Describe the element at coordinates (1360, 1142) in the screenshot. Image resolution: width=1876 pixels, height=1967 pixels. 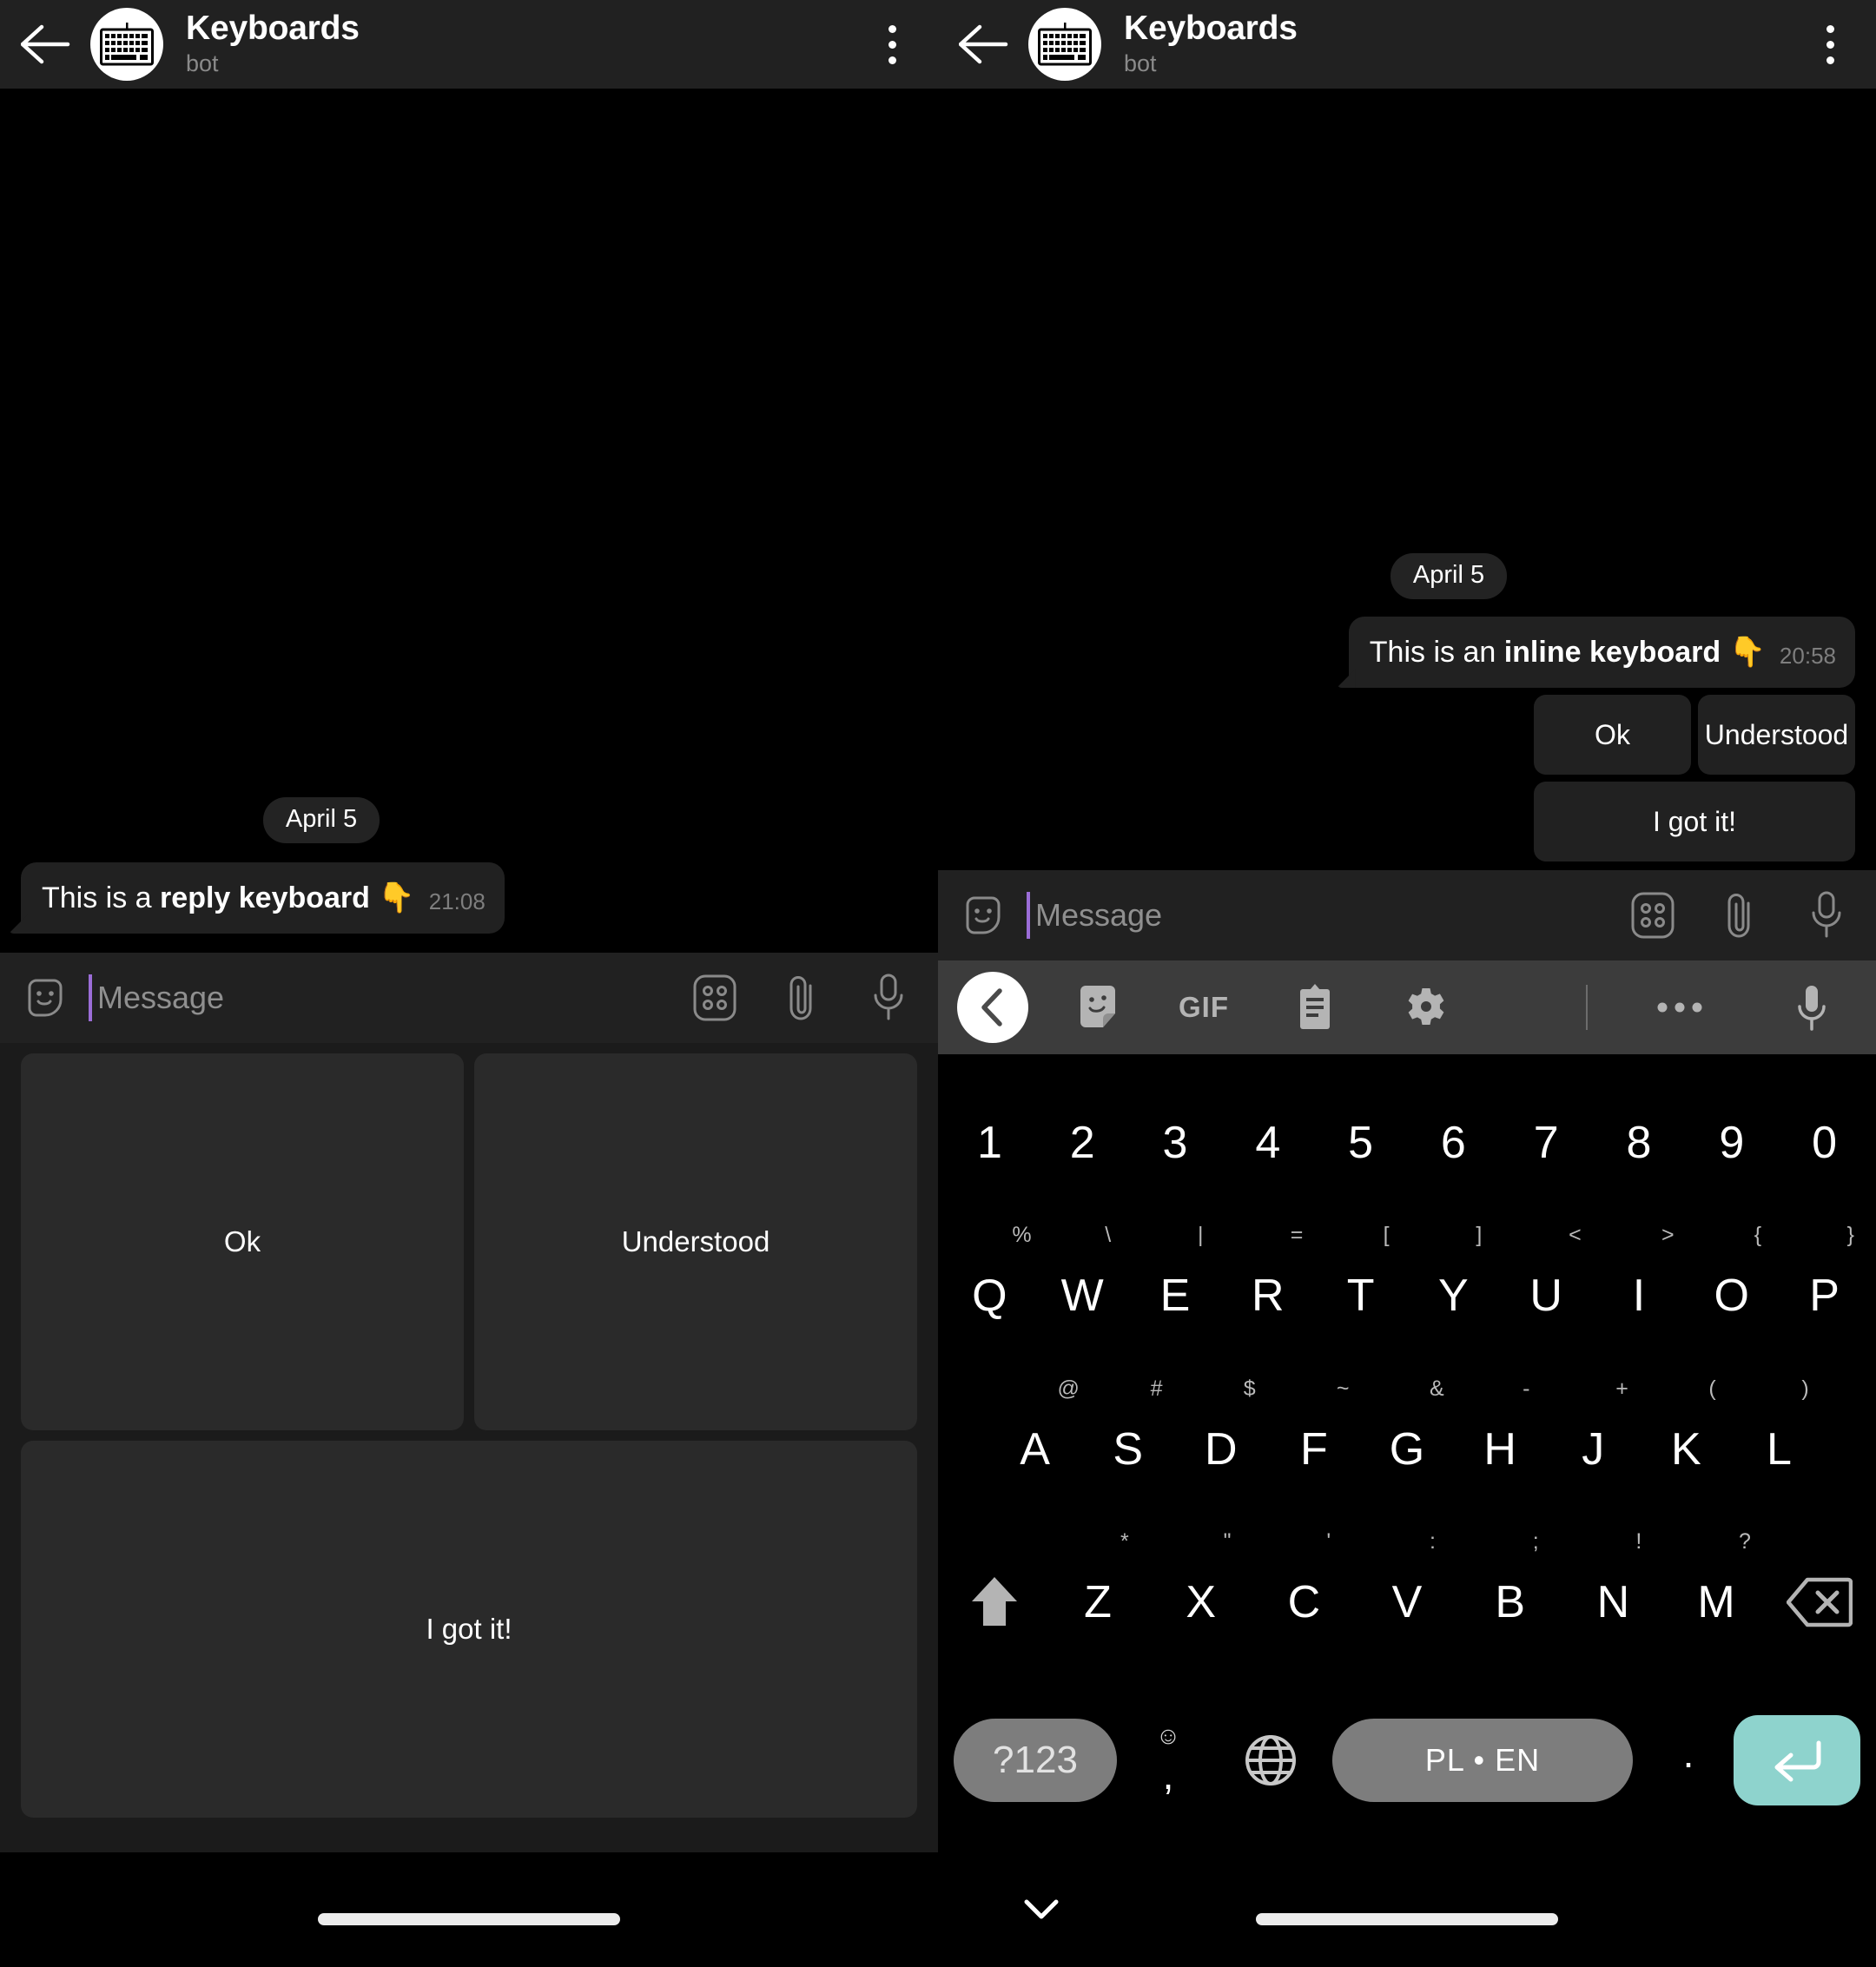
I see `key-5: 5` at that location.